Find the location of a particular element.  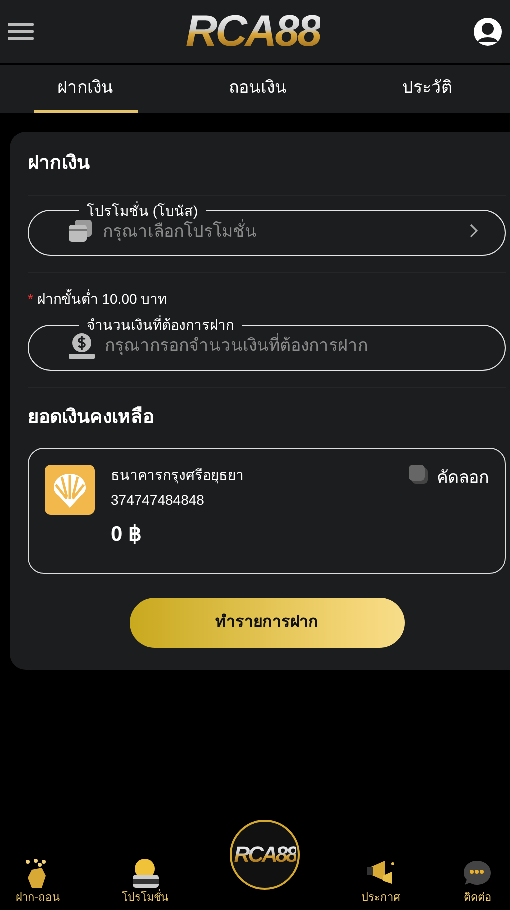

account-number: 374747484848 is located at coordinates (158, 500).